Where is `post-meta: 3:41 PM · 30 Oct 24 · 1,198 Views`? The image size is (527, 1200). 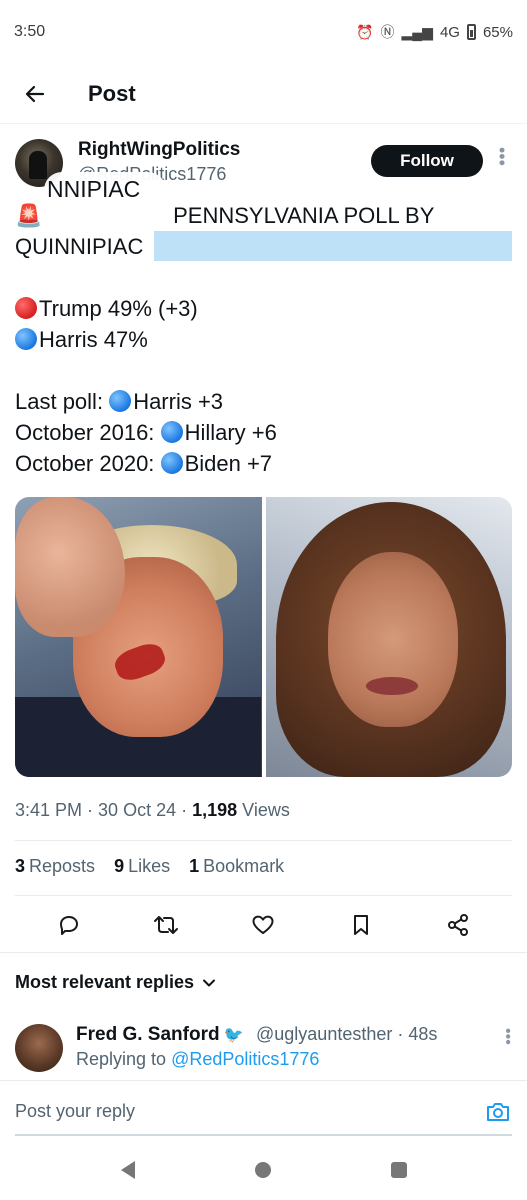 post-meta: 3:41 PM · 30 Oct 24 · 1,198 Views is located at coordinates (152, 810).